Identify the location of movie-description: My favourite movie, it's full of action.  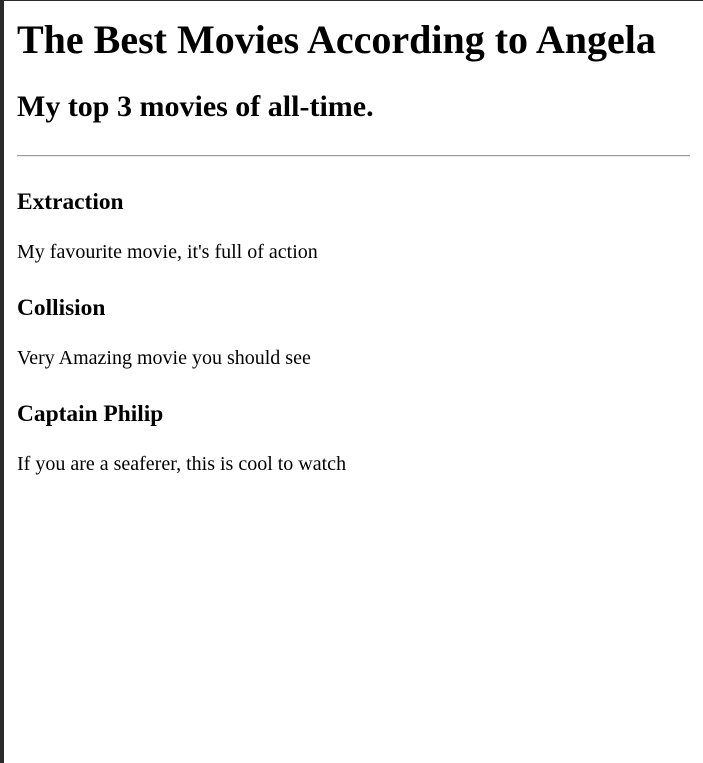
(167, 252).